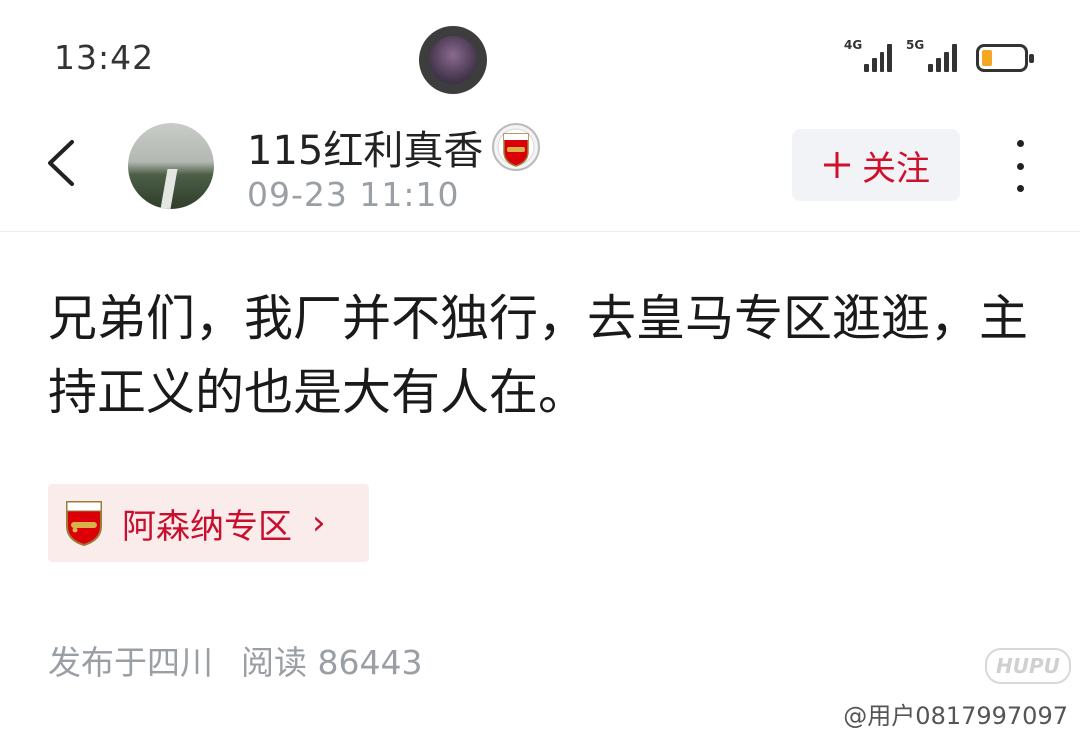  I want to click on post-meta: 发布于四川 阅读 86443, so click(235, 660).